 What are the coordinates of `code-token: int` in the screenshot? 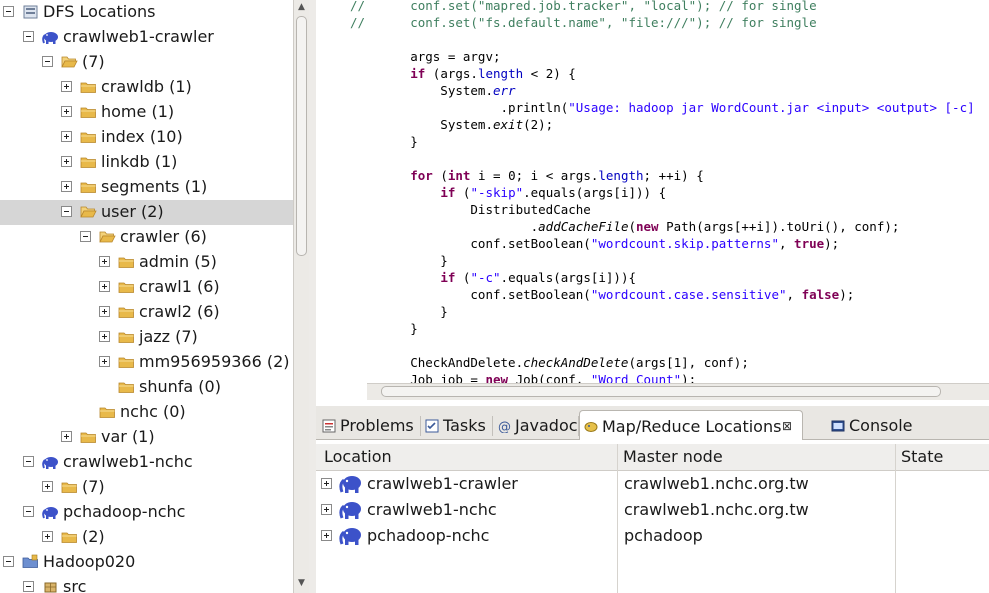 It's located at (459, 175).